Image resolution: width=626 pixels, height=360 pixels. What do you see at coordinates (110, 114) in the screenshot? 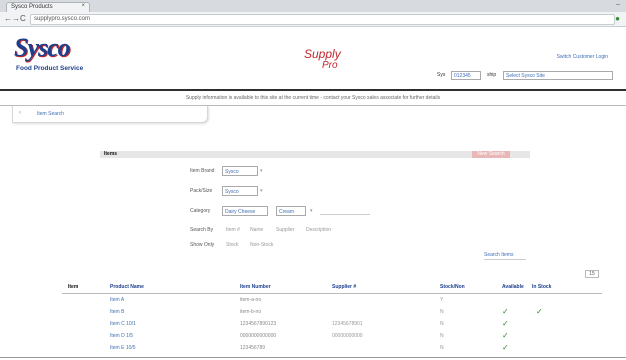
I see `breadcrumb: ‹ Item Search` at bounding box center [110, 114].